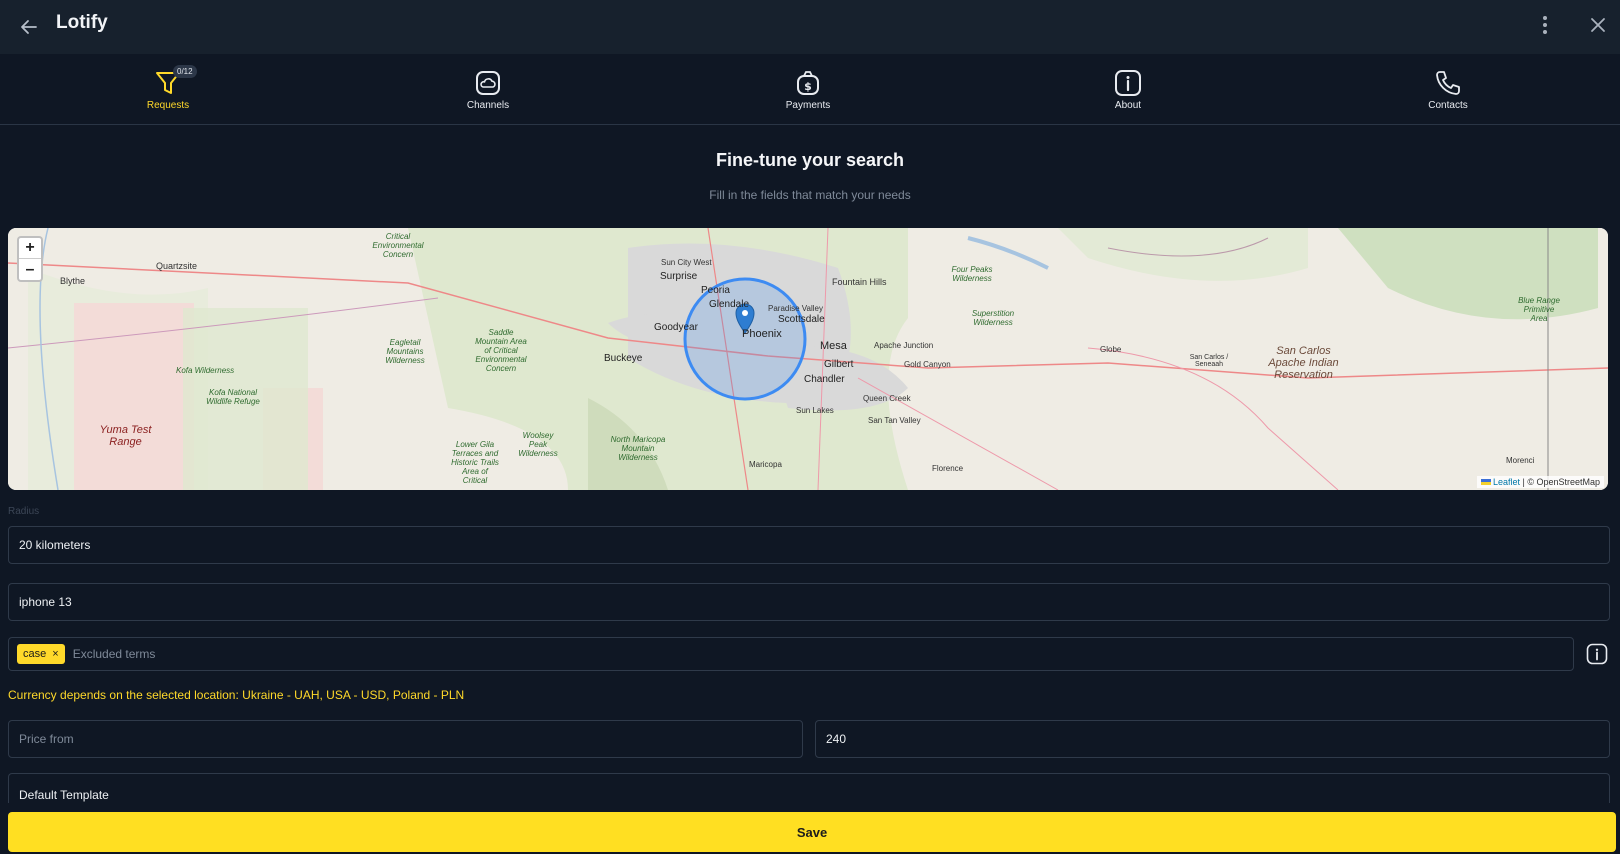 The width and height of the screenshot is (1620, 854). I want to click on map-label: Sun Lakes, so click(815, 410).